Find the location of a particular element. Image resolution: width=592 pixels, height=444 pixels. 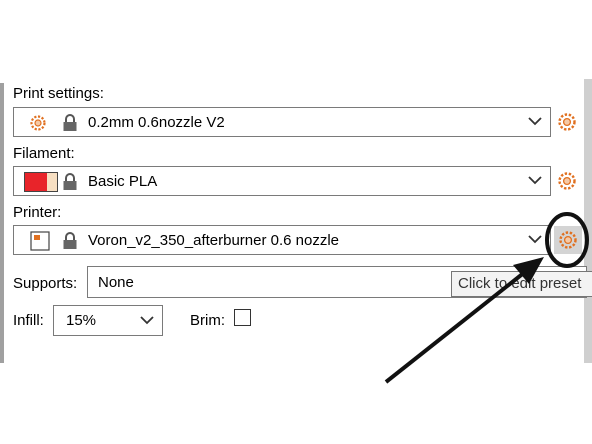

filament-swatch-icon is located at coordinates (41, 182).